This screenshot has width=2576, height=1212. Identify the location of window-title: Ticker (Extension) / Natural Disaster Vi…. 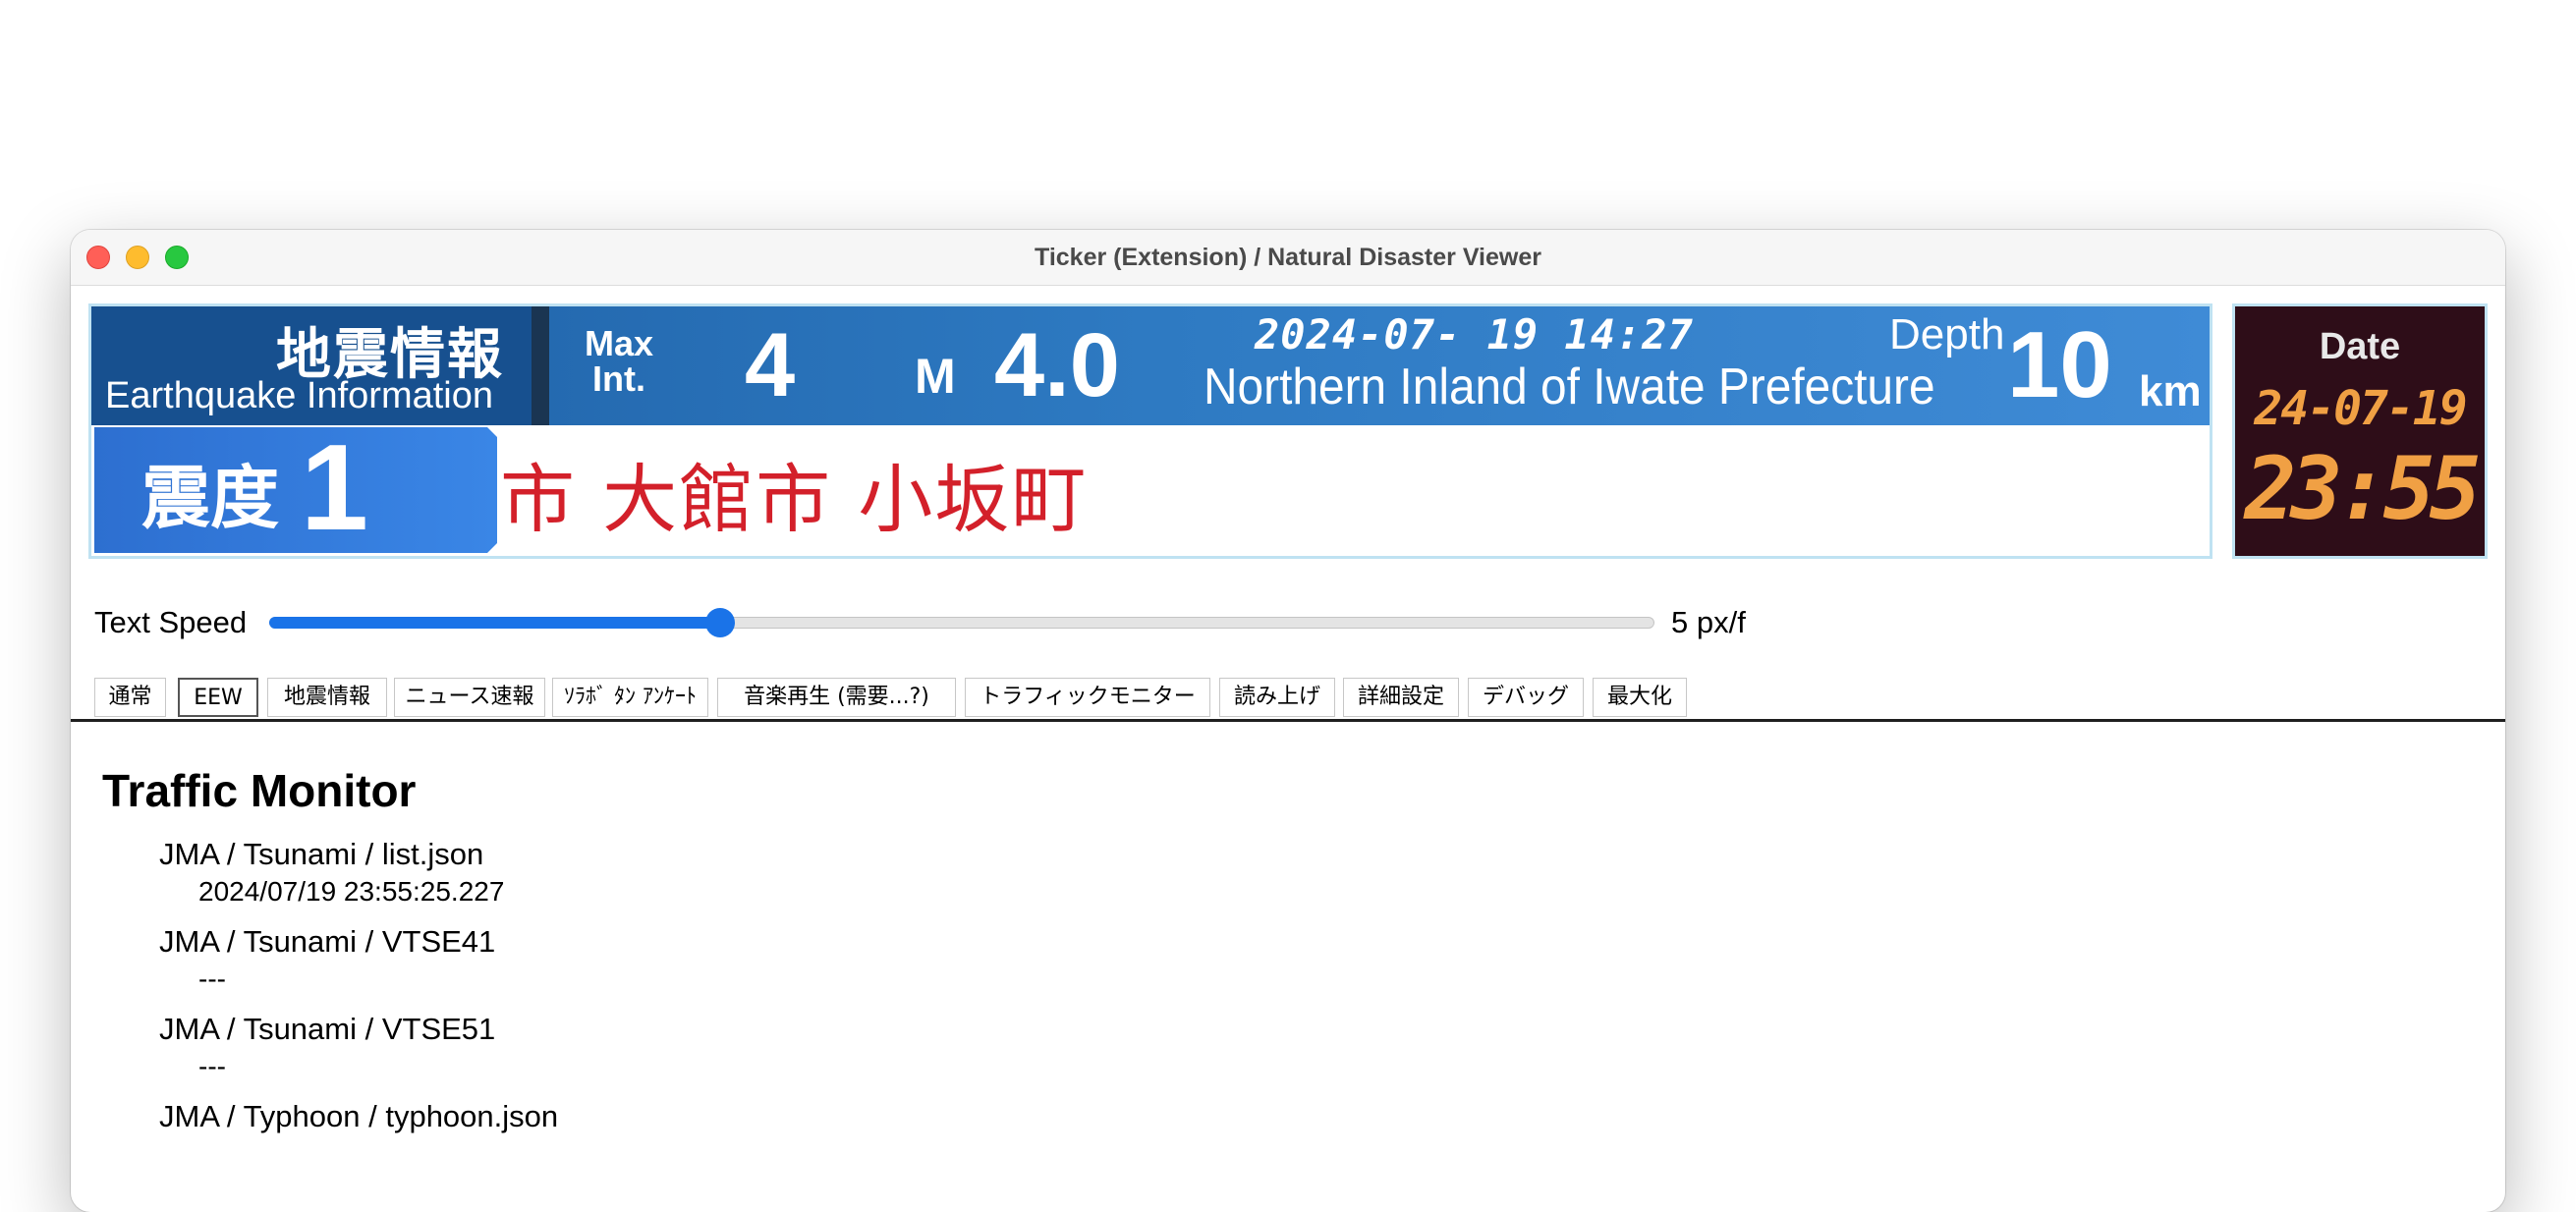
(1288, 257).